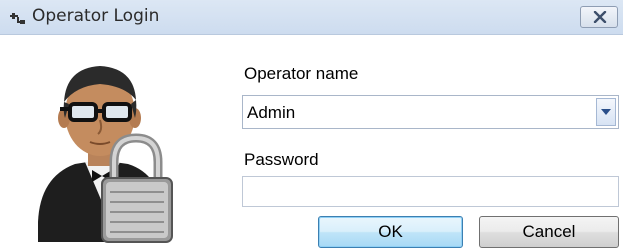  I want to click on close-button, so click(599, 17).